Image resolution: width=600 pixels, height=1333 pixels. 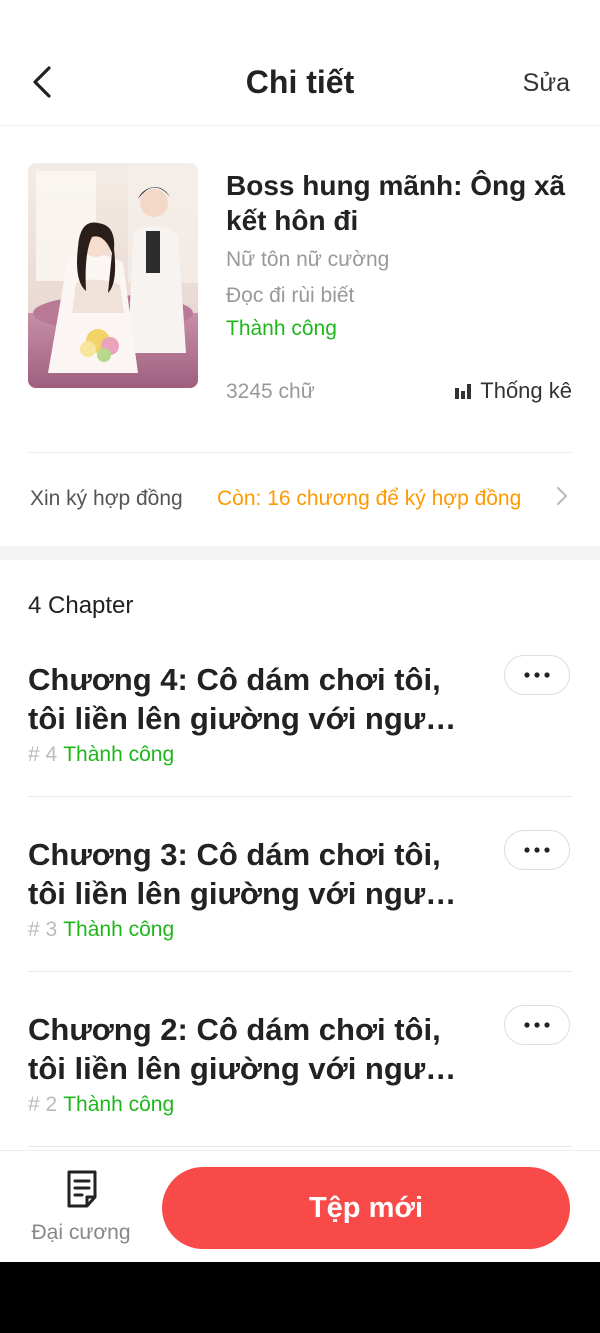 I want to click on stats-button: Thống kê, so click(x=513, y=391).